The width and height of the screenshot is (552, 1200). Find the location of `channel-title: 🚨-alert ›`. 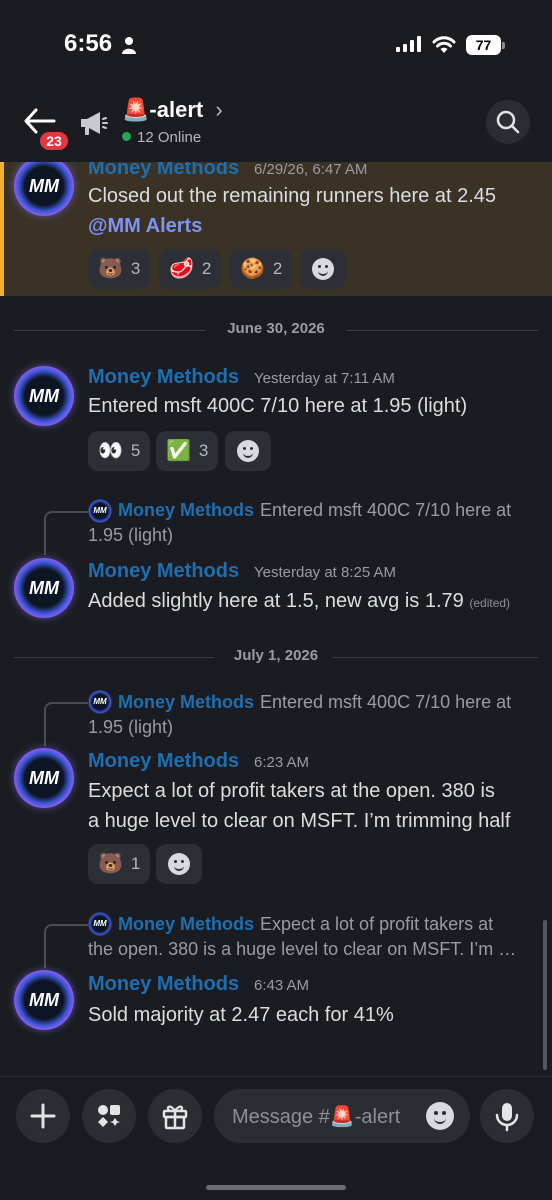

channel-title: 🚨-alert › is located at coordinates (172, 110).